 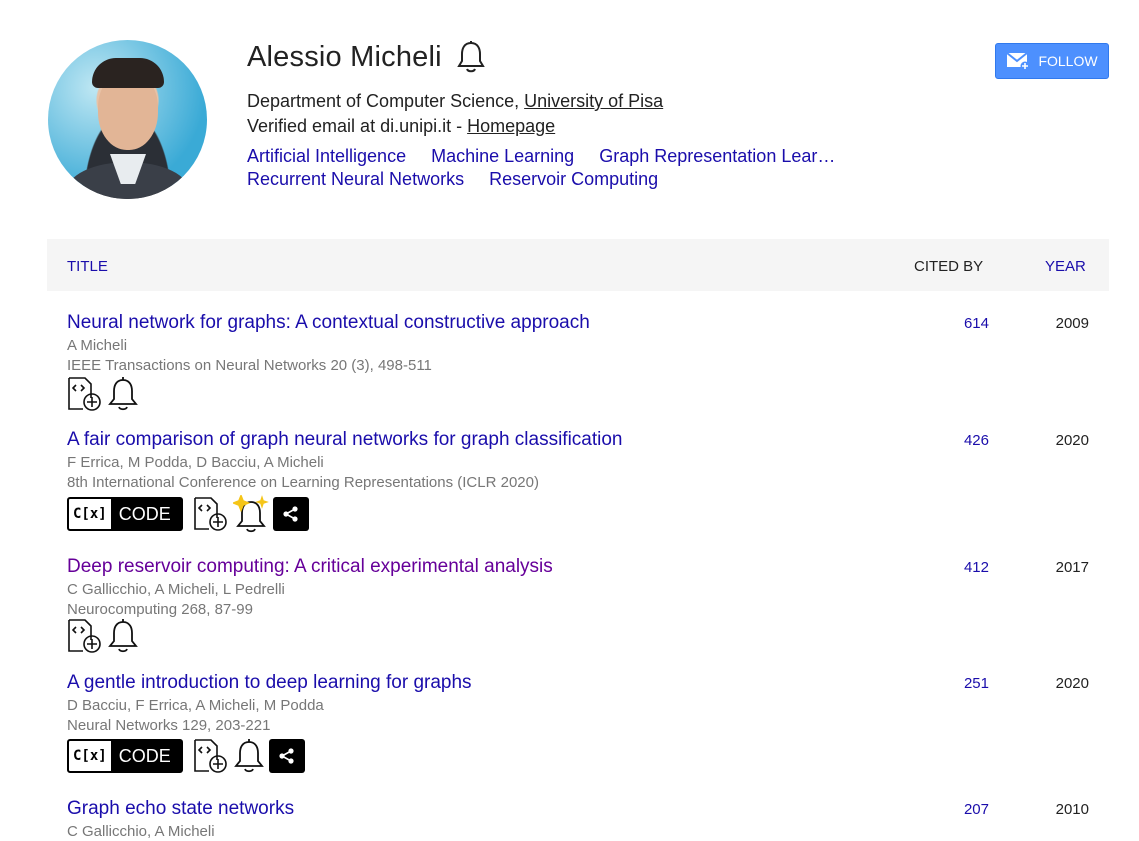 What do you see at coordinates (250, 514) in the screenshot?
I see `bell-sparkle-icon` at bounding box center [250, 514].